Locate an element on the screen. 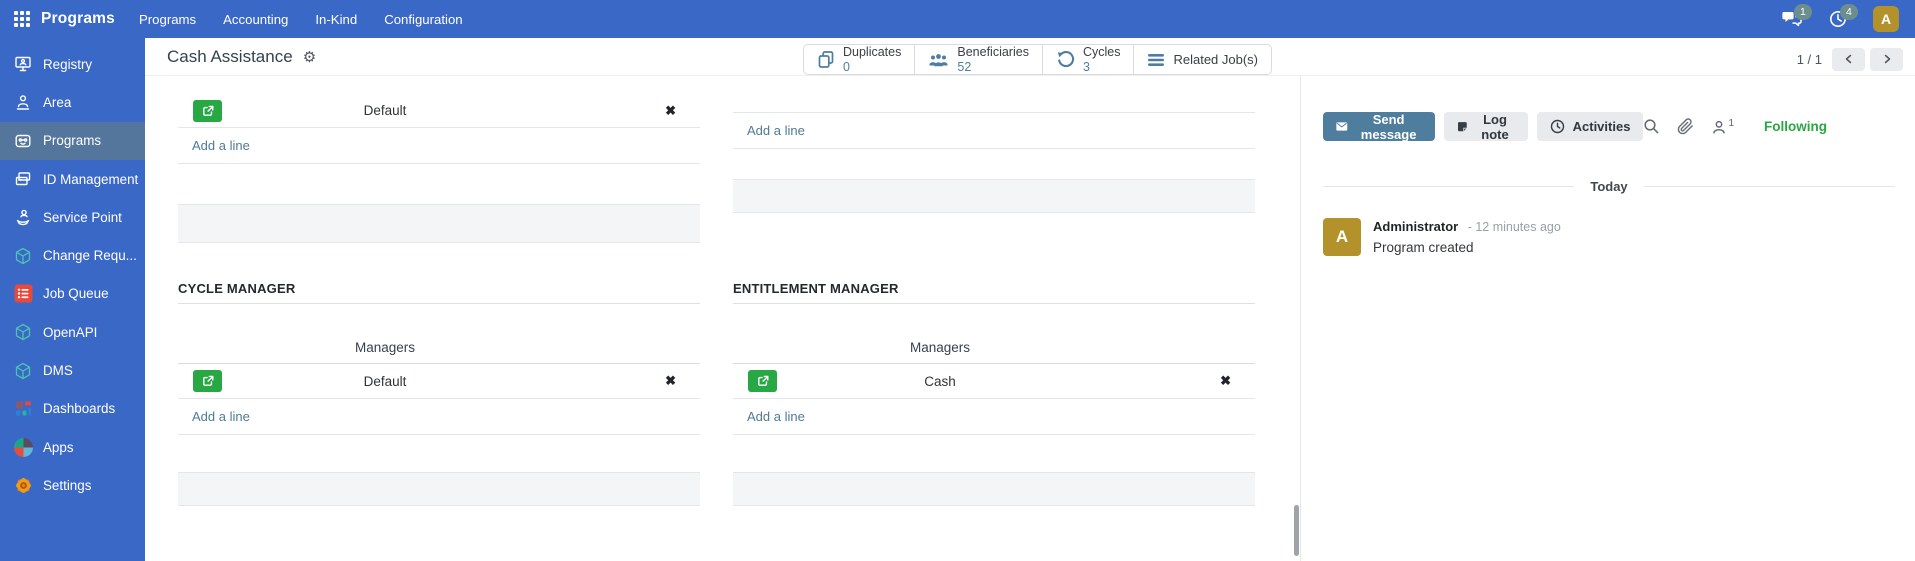  page-title: Cash Assistance is located at coordinates (230, 56).